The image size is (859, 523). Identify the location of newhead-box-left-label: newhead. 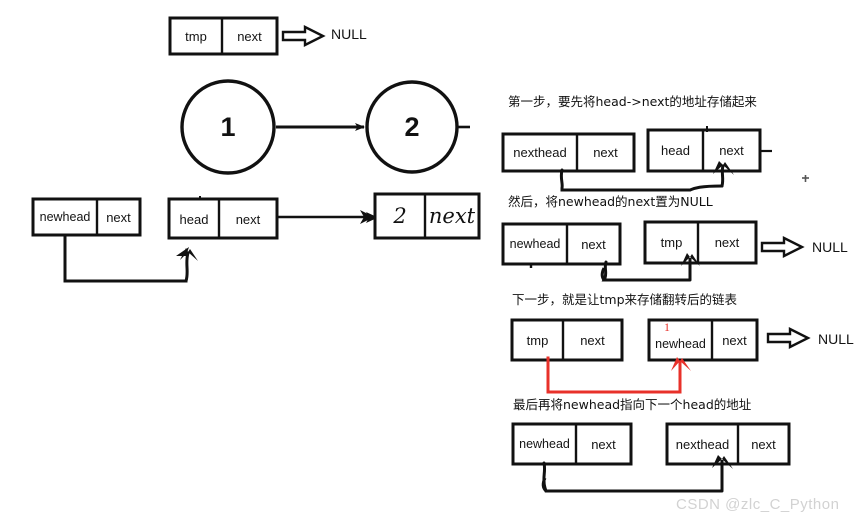
(65, 217).